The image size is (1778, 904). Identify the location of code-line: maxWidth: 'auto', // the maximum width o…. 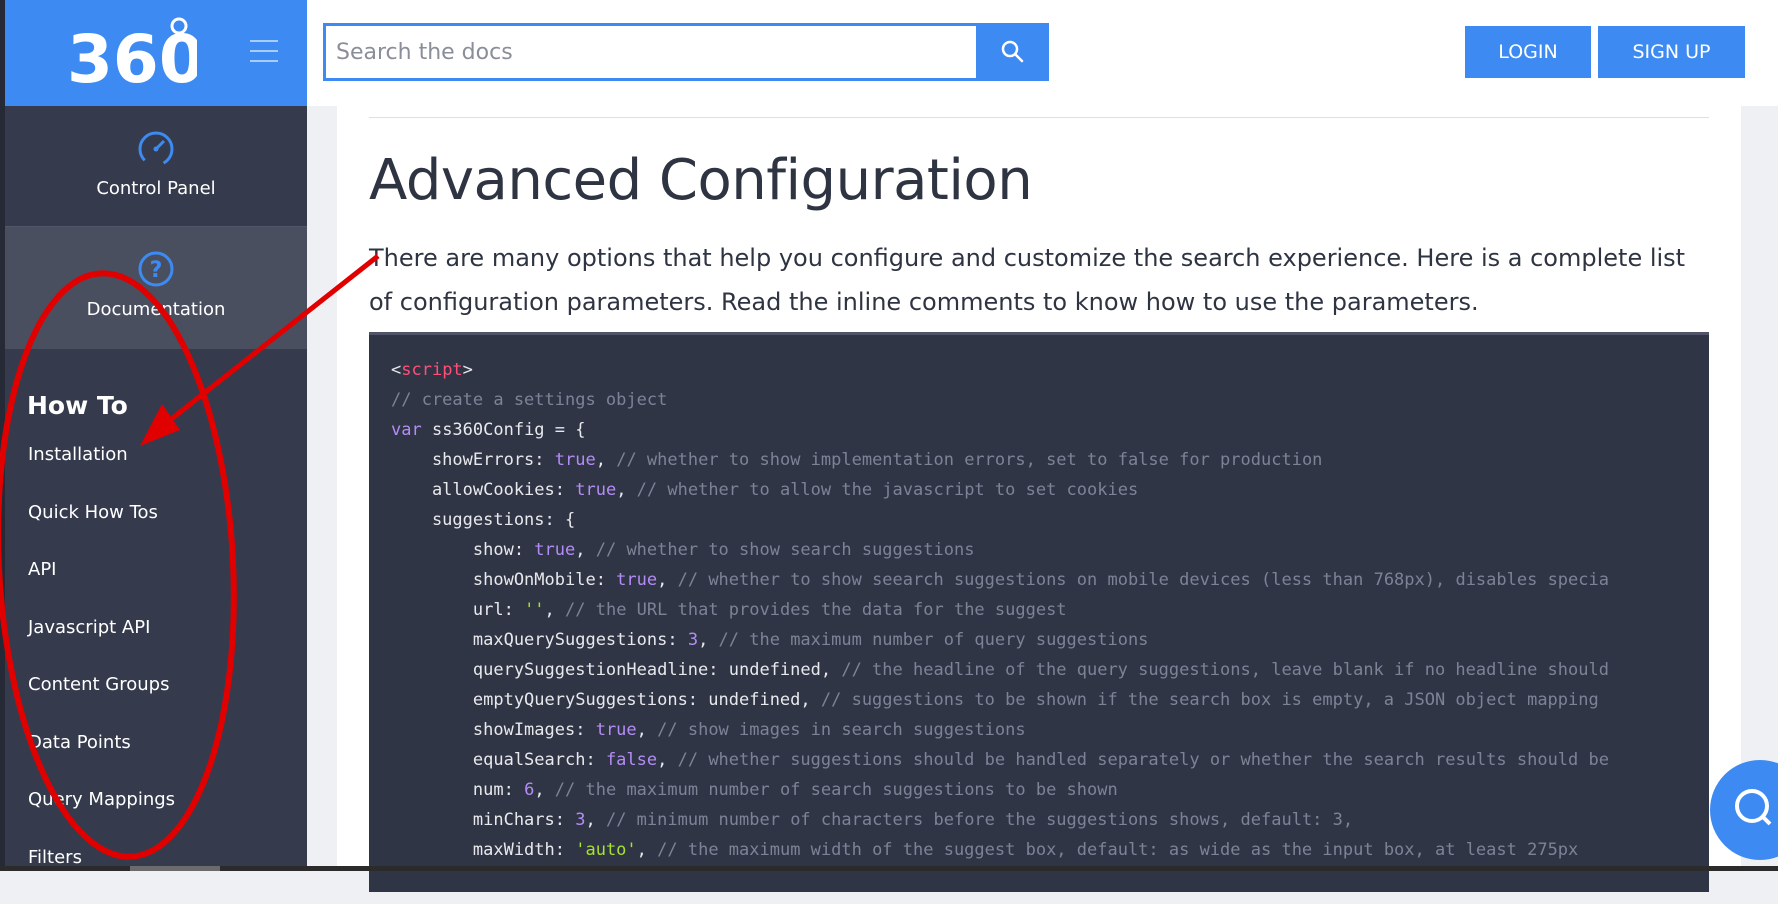
(984, 850).